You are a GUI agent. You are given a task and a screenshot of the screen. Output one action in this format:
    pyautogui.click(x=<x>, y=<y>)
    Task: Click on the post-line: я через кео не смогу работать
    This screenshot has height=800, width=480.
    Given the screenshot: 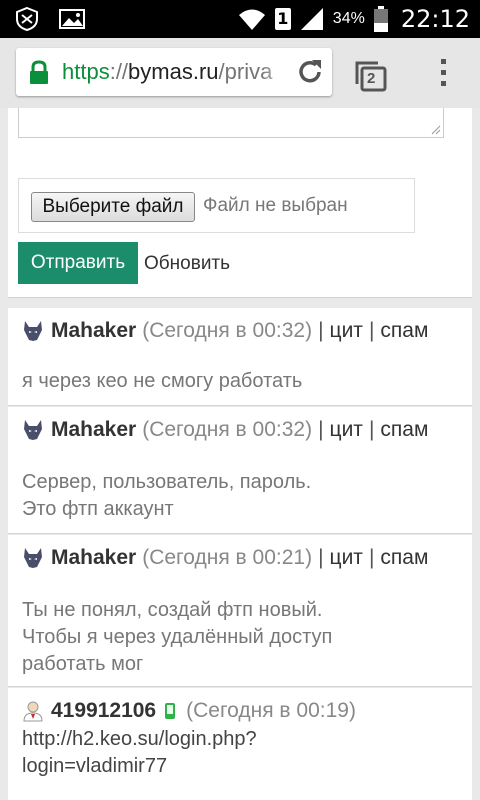 What is the action you would take?
    pyautogui.click(x=162, y=381)
    